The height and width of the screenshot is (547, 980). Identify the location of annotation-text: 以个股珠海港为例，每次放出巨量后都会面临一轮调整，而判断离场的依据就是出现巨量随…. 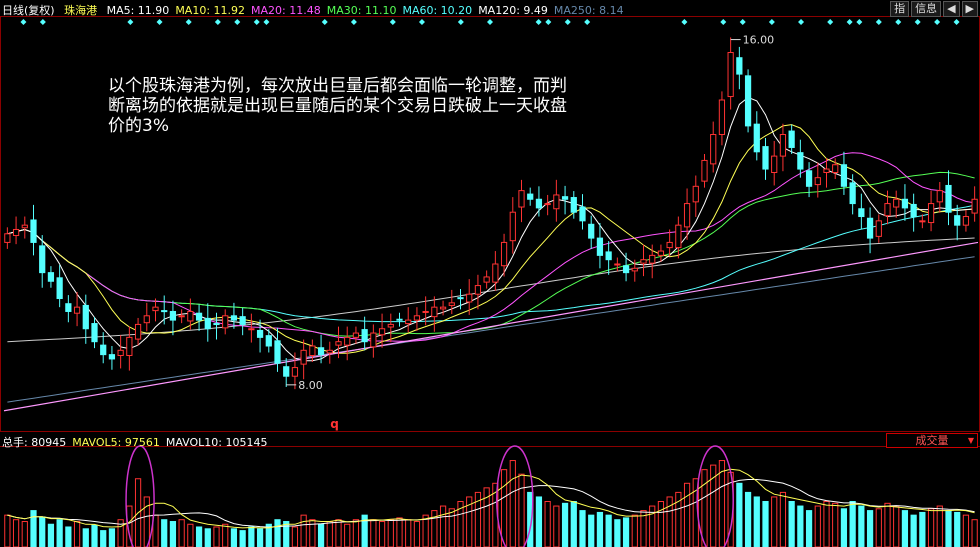
(337, 106).